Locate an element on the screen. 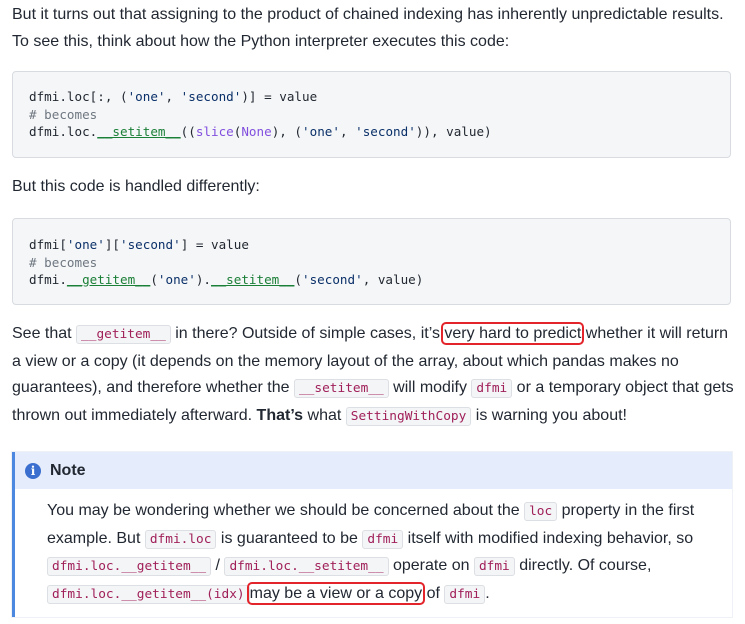  highlight-box: may be a view or a copy is located at coordinates (336, 593).